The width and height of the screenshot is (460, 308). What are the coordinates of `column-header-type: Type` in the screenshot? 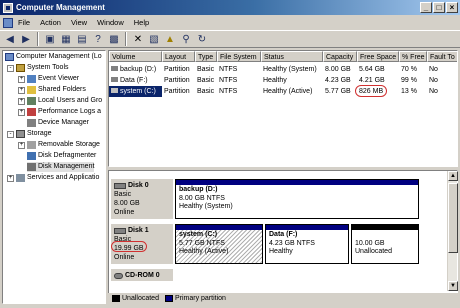 It's located at (206, 56).